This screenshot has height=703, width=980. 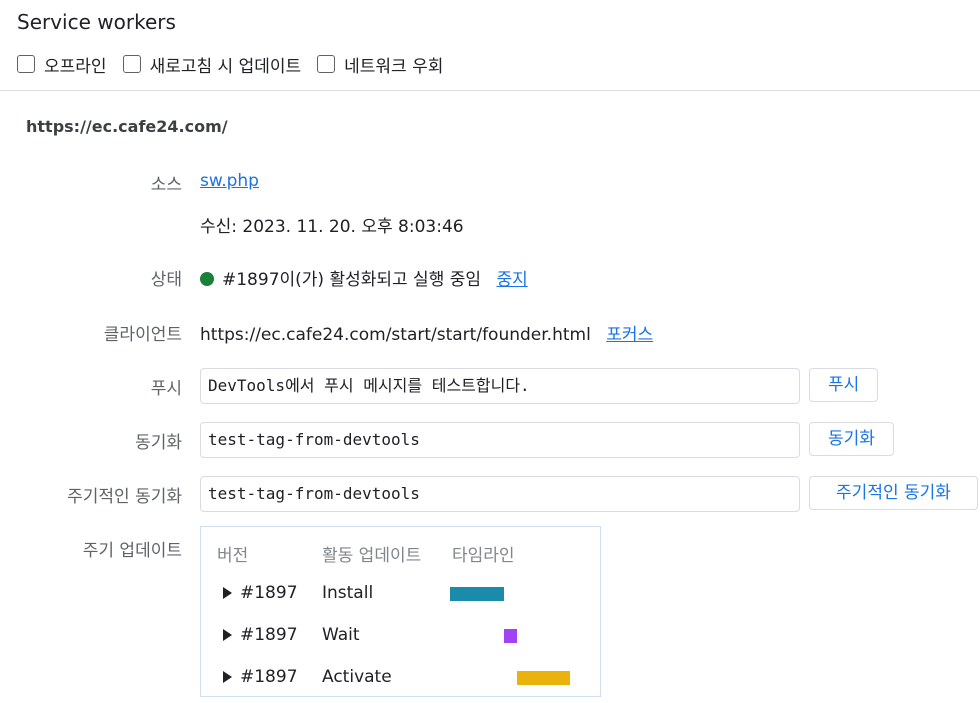 I want to click on install-timeline-bar, so click(x=477, y=594).